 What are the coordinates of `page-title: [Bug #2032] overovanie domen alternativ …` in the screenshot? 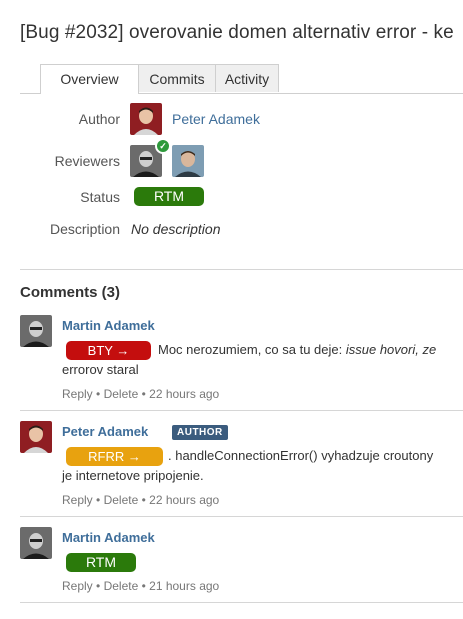 It's located at (237, 32).